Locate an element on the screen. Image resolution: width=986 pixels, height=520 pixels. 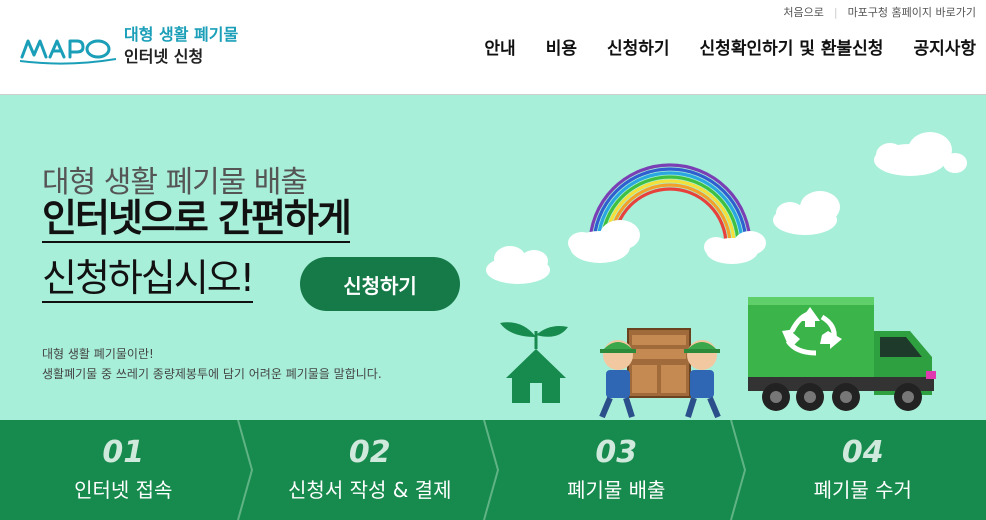
step-label: 폐기물 배출 is located at coordinates (616, 490).